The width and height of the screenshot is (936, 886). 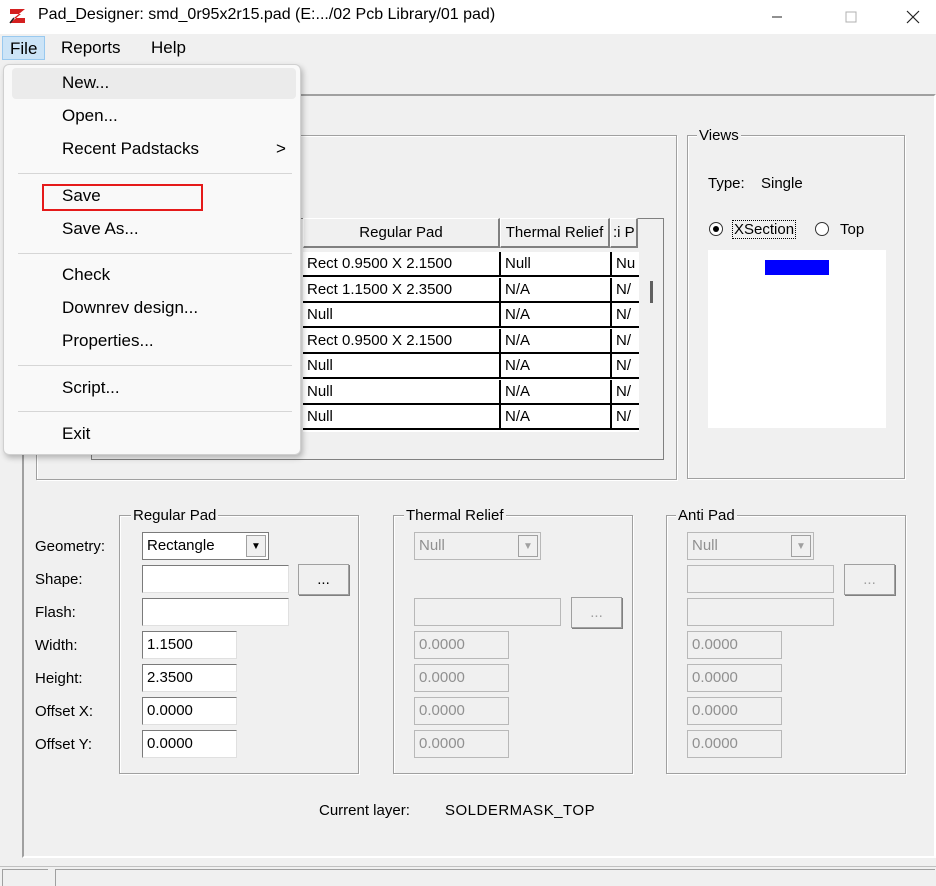 I want to click on regular-pad-flash-field, so click(x=215, y=612).